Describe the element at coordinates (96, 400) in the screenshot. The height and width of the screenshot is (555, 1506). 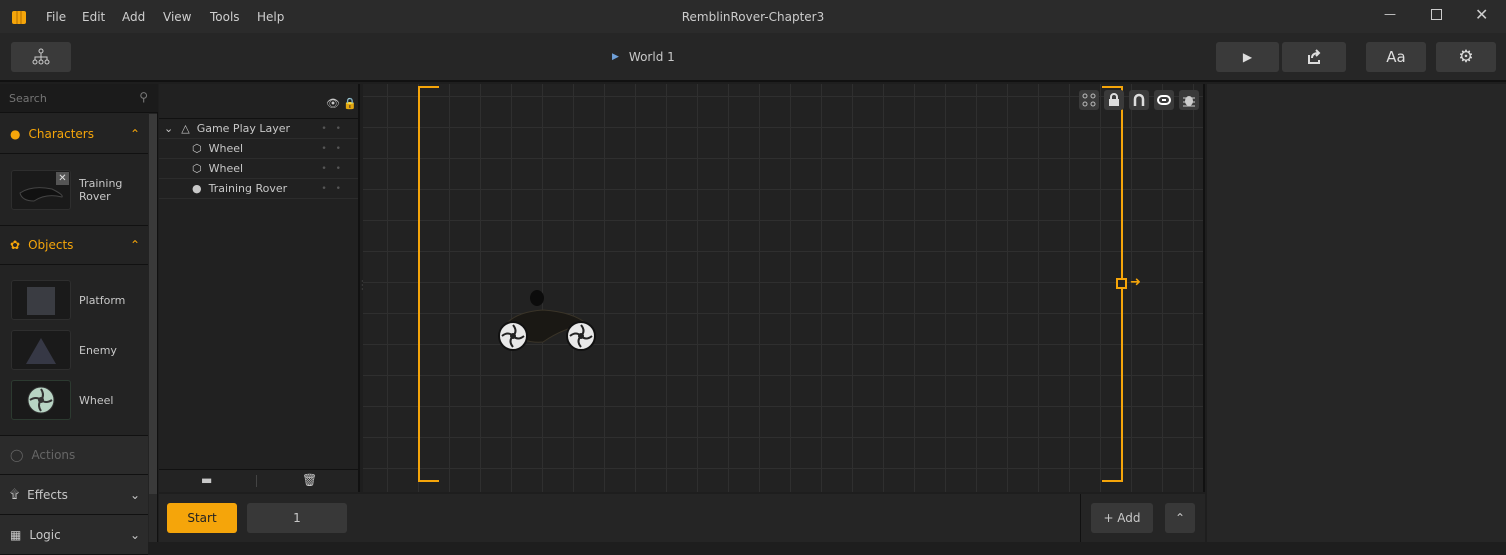
I see `item-wheel: Wheel` at that location.